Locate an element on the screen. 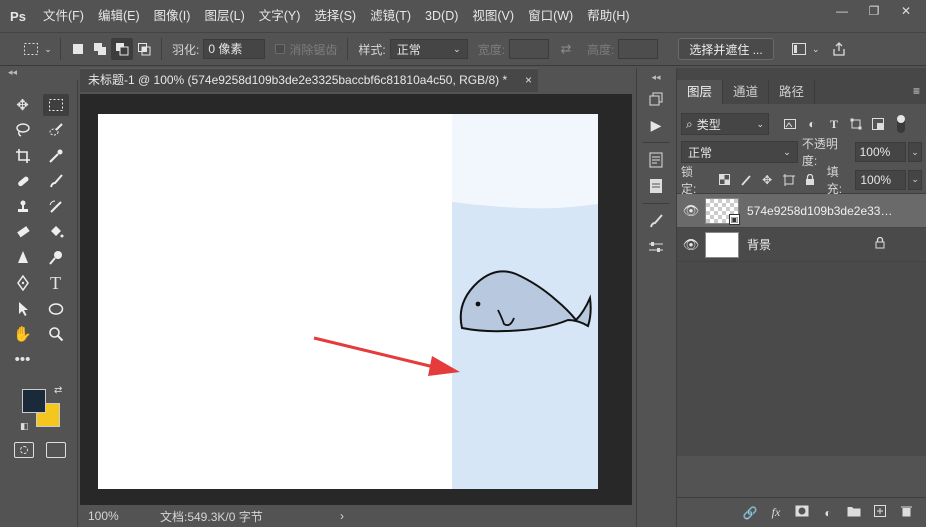  zoom-tool-icon is located at coordinates (56, 334).